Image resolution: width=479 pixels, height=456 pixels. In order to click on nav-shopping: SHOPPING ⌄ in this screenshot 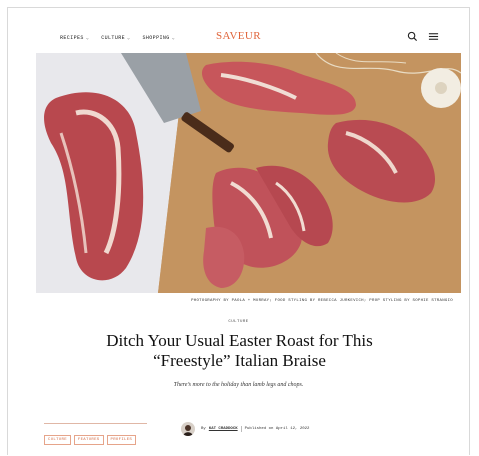, I will do `click(158, 38)`.